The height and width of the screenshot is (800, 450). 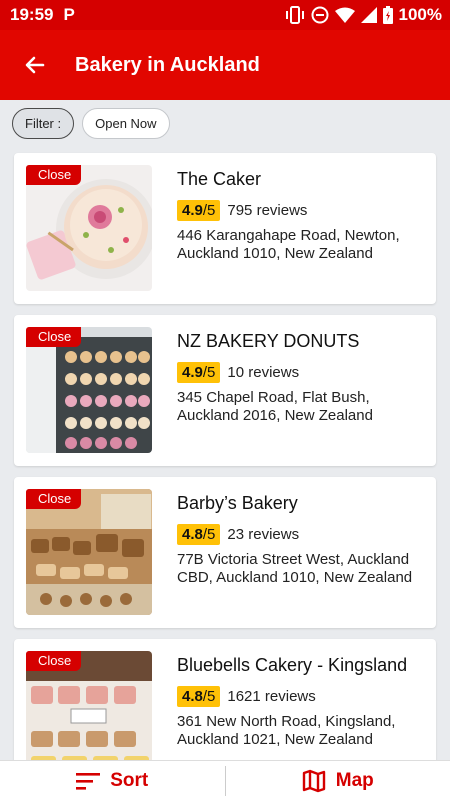 What do you see at coordinates (275, 253) in the screenshot?
I see `address-line-2: Auckland 1010, New Zealand` at bounding box center [275, 253].